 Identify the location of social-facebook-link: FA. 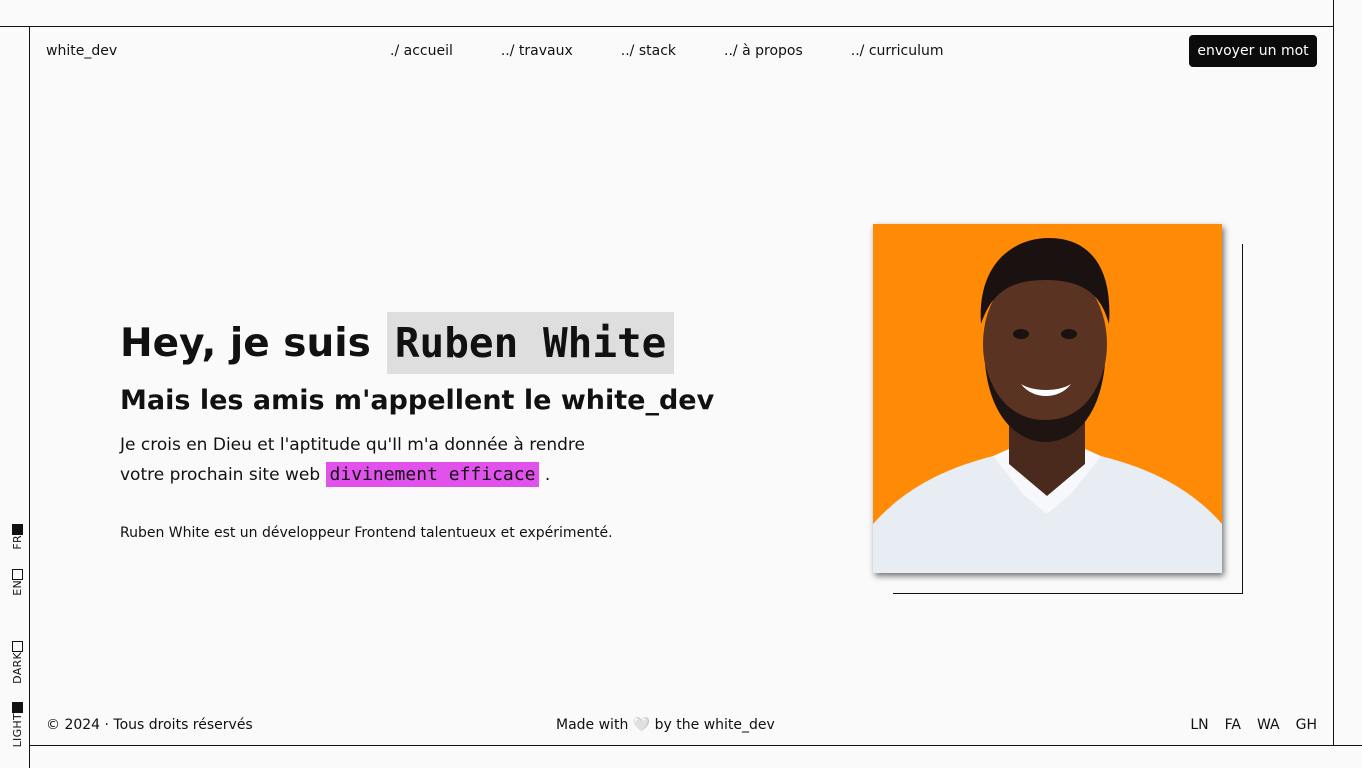
(1233, 725).